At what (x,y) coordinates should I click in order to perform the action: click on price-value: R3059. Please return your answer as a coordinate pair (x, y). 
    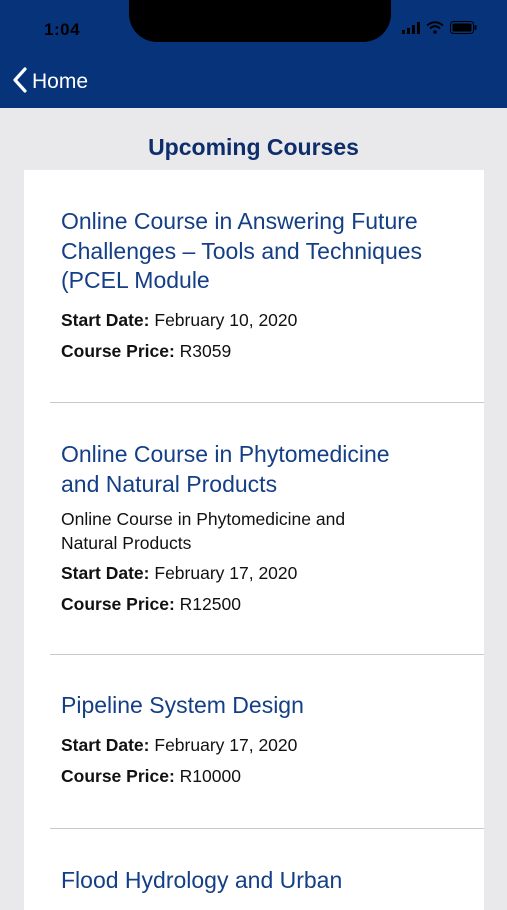
    Looking at the image, I should click on (205, 350).